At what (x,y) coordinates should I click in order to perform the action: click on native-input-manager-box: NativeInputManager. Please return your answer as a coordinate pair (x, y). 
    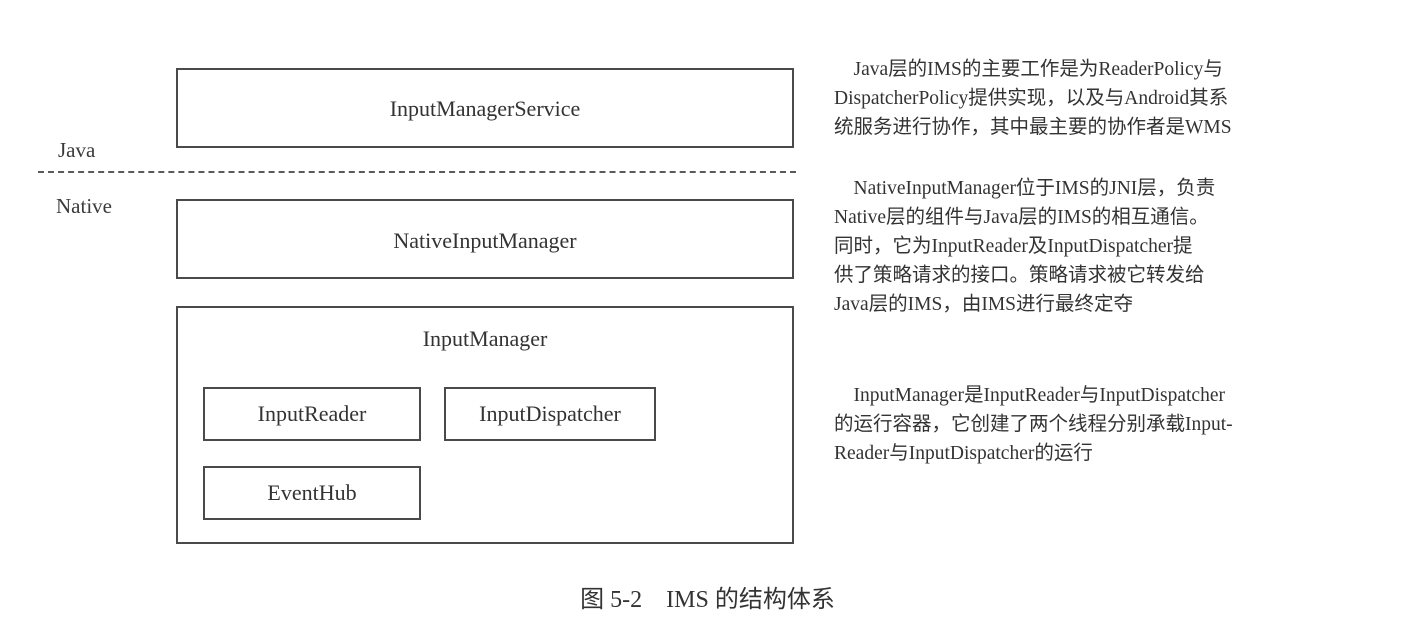
    Looking at the image, I should click on (485, 239).